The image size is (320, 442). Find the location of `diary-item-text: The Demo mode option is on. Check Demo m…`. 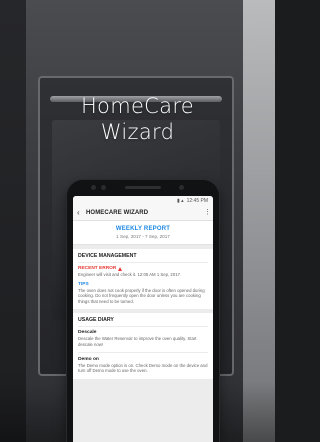

diary-item-text: The Demo mode option is on. Check Demo m… is located at coordinates (143, 368).